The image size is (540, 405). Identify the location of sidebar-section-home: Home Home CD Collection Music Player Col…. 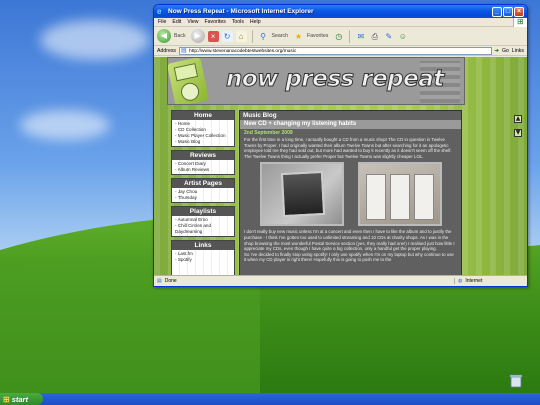
(203, 128).